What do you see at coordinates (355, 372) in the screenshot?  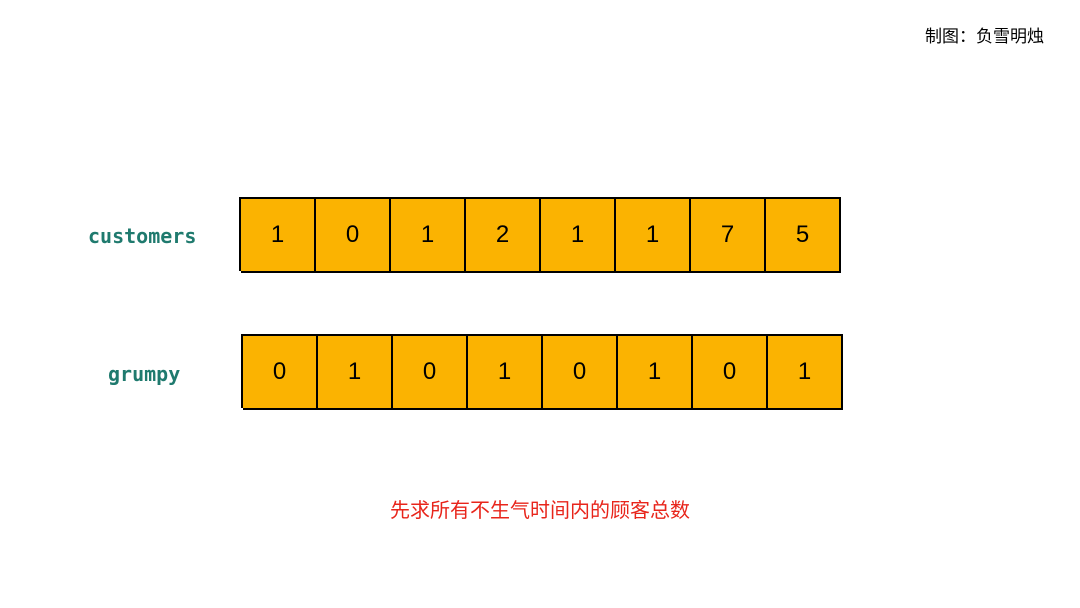 I see `grumpy-cell-1: 1` at bounding box center [355, 372].